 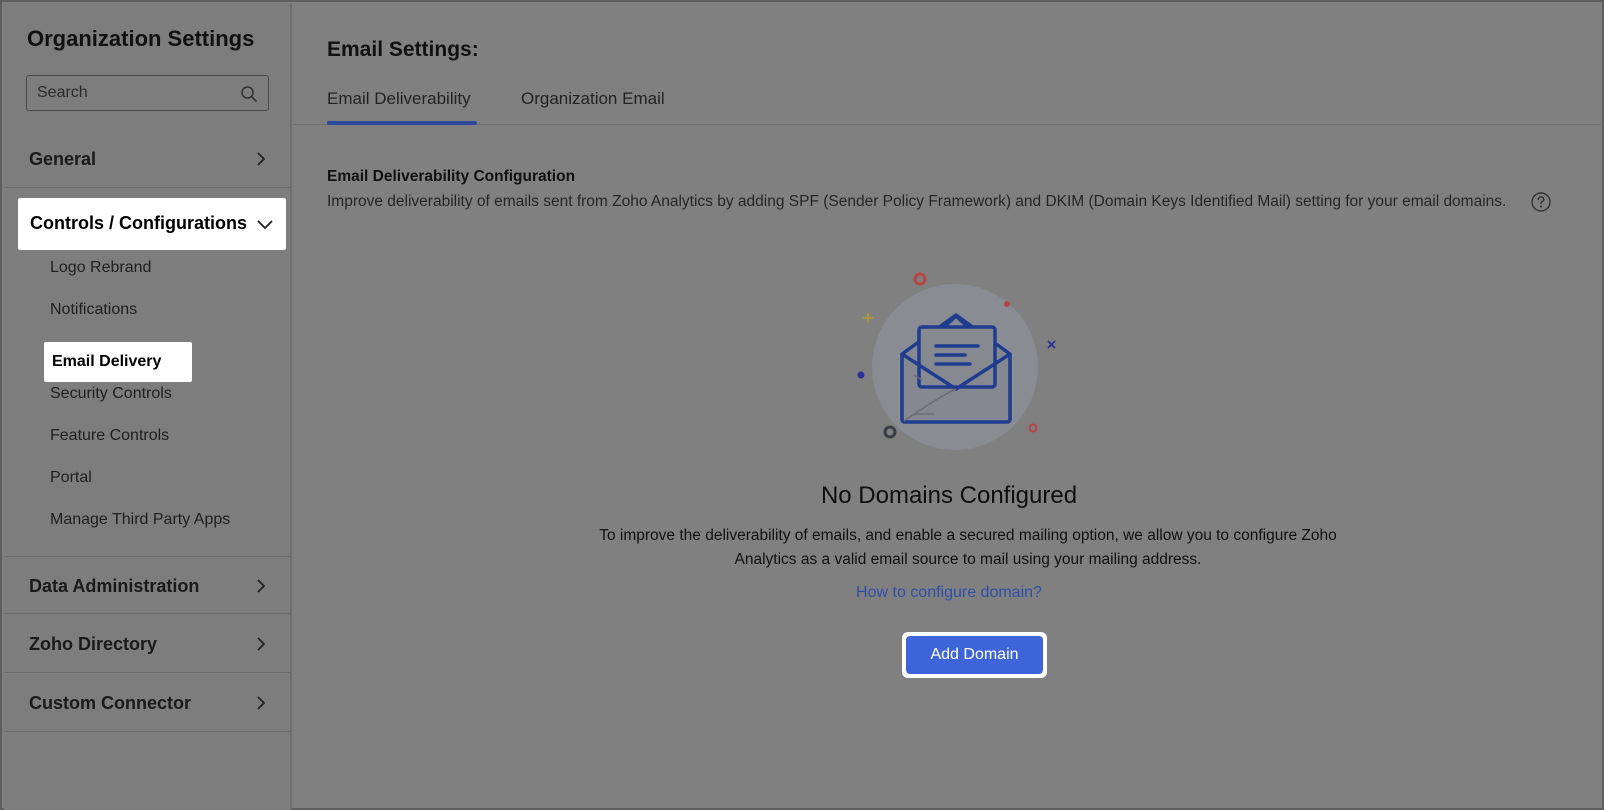 What do you see at coordinates (110, 703) in the screenshot?
I see `sidebar-section-label: Custom Connector` at bounding box center [110, 703].